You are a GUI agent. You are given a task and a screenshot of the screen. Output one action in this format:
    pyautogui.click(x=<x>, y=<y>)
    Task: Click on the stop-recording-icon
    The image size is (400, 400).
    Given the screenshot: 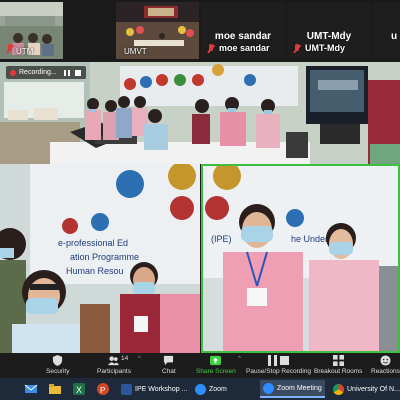 What is the action you would take?
    pyautogui.click(x=77, y=72)
    